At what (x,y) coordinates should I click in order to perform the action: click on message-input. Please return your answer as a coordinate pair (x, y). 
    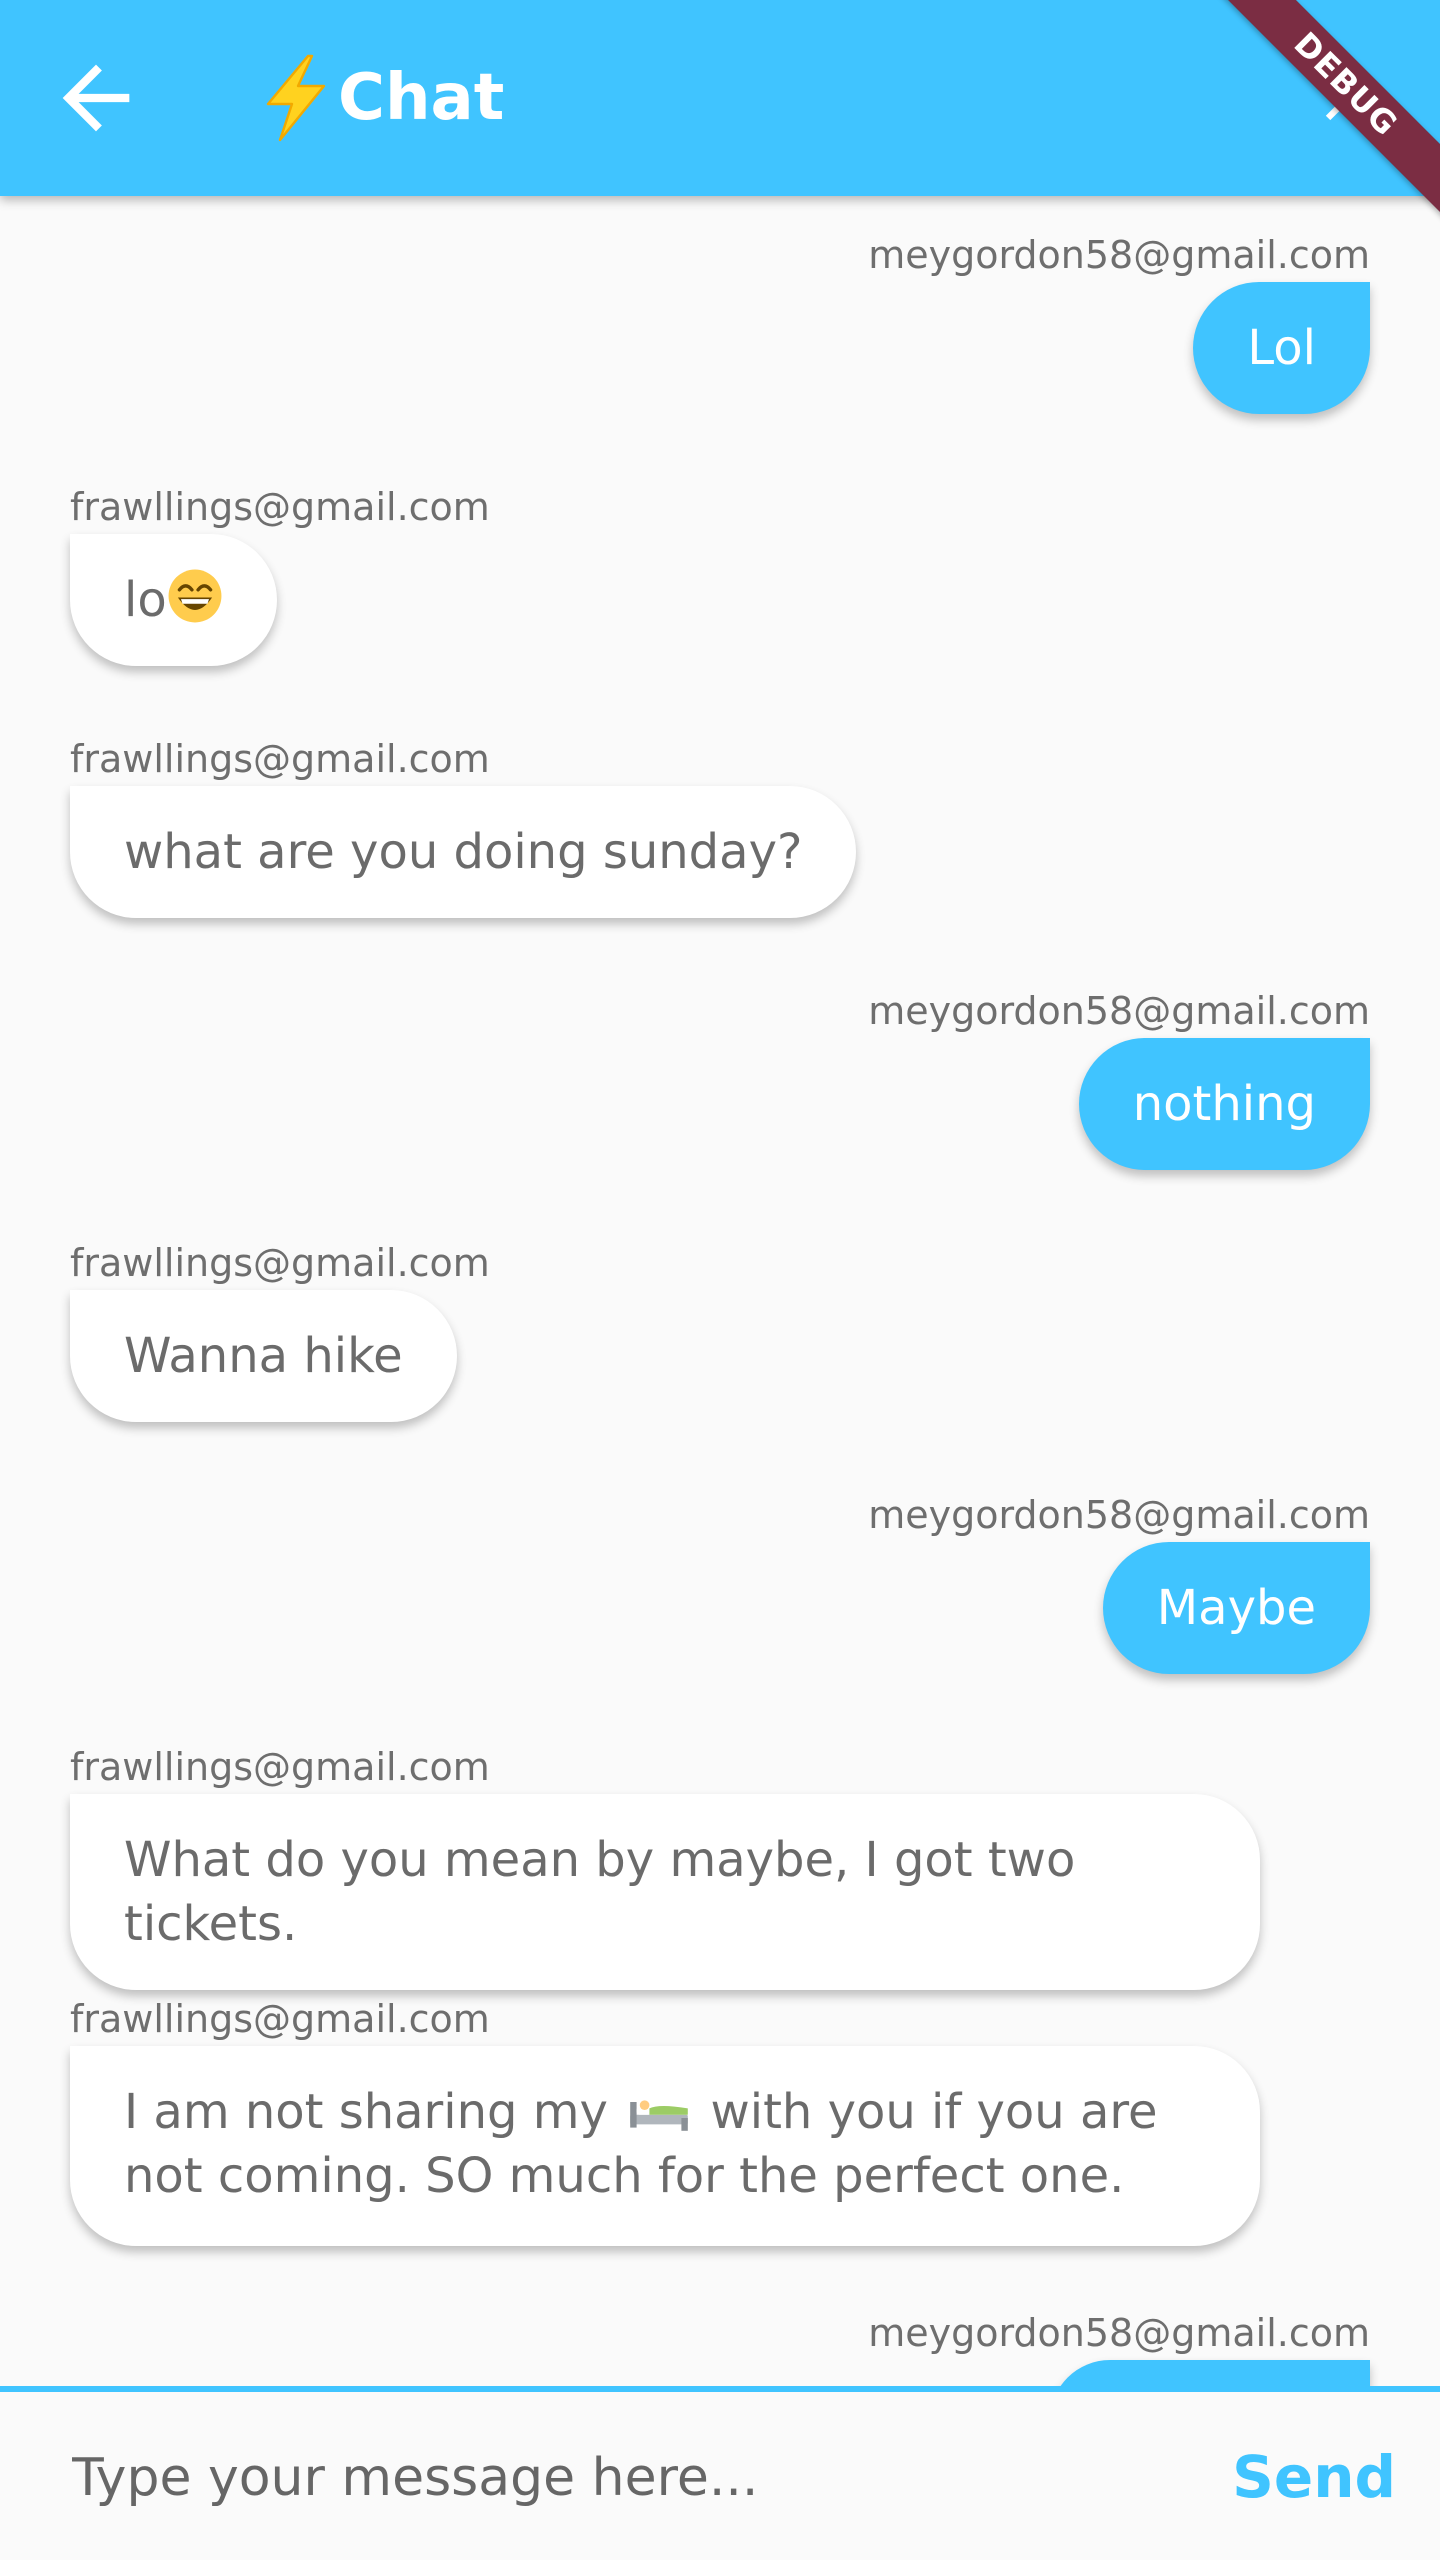
    Looking at the image, I should click on (627, 2478).